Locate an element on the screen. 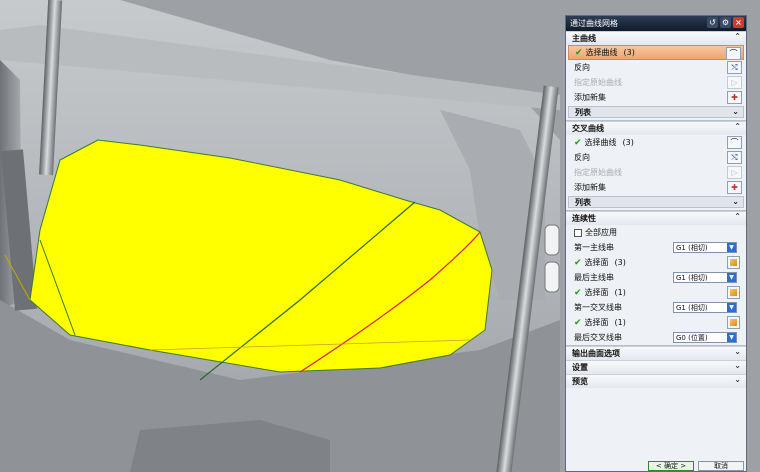 The image size is (760, 472). first-primary-row: 第一主线串 G1 (相切) ▼ is located at coordinates (656, 247).